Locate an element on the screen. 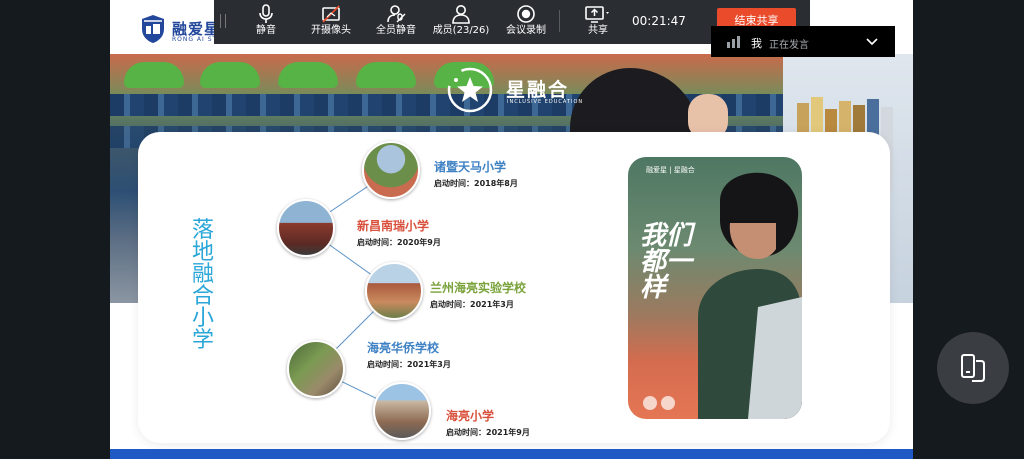 The height and width of the screenshot is (459, 1024). mute-button: 静音 is located at coordinates (266, 22).